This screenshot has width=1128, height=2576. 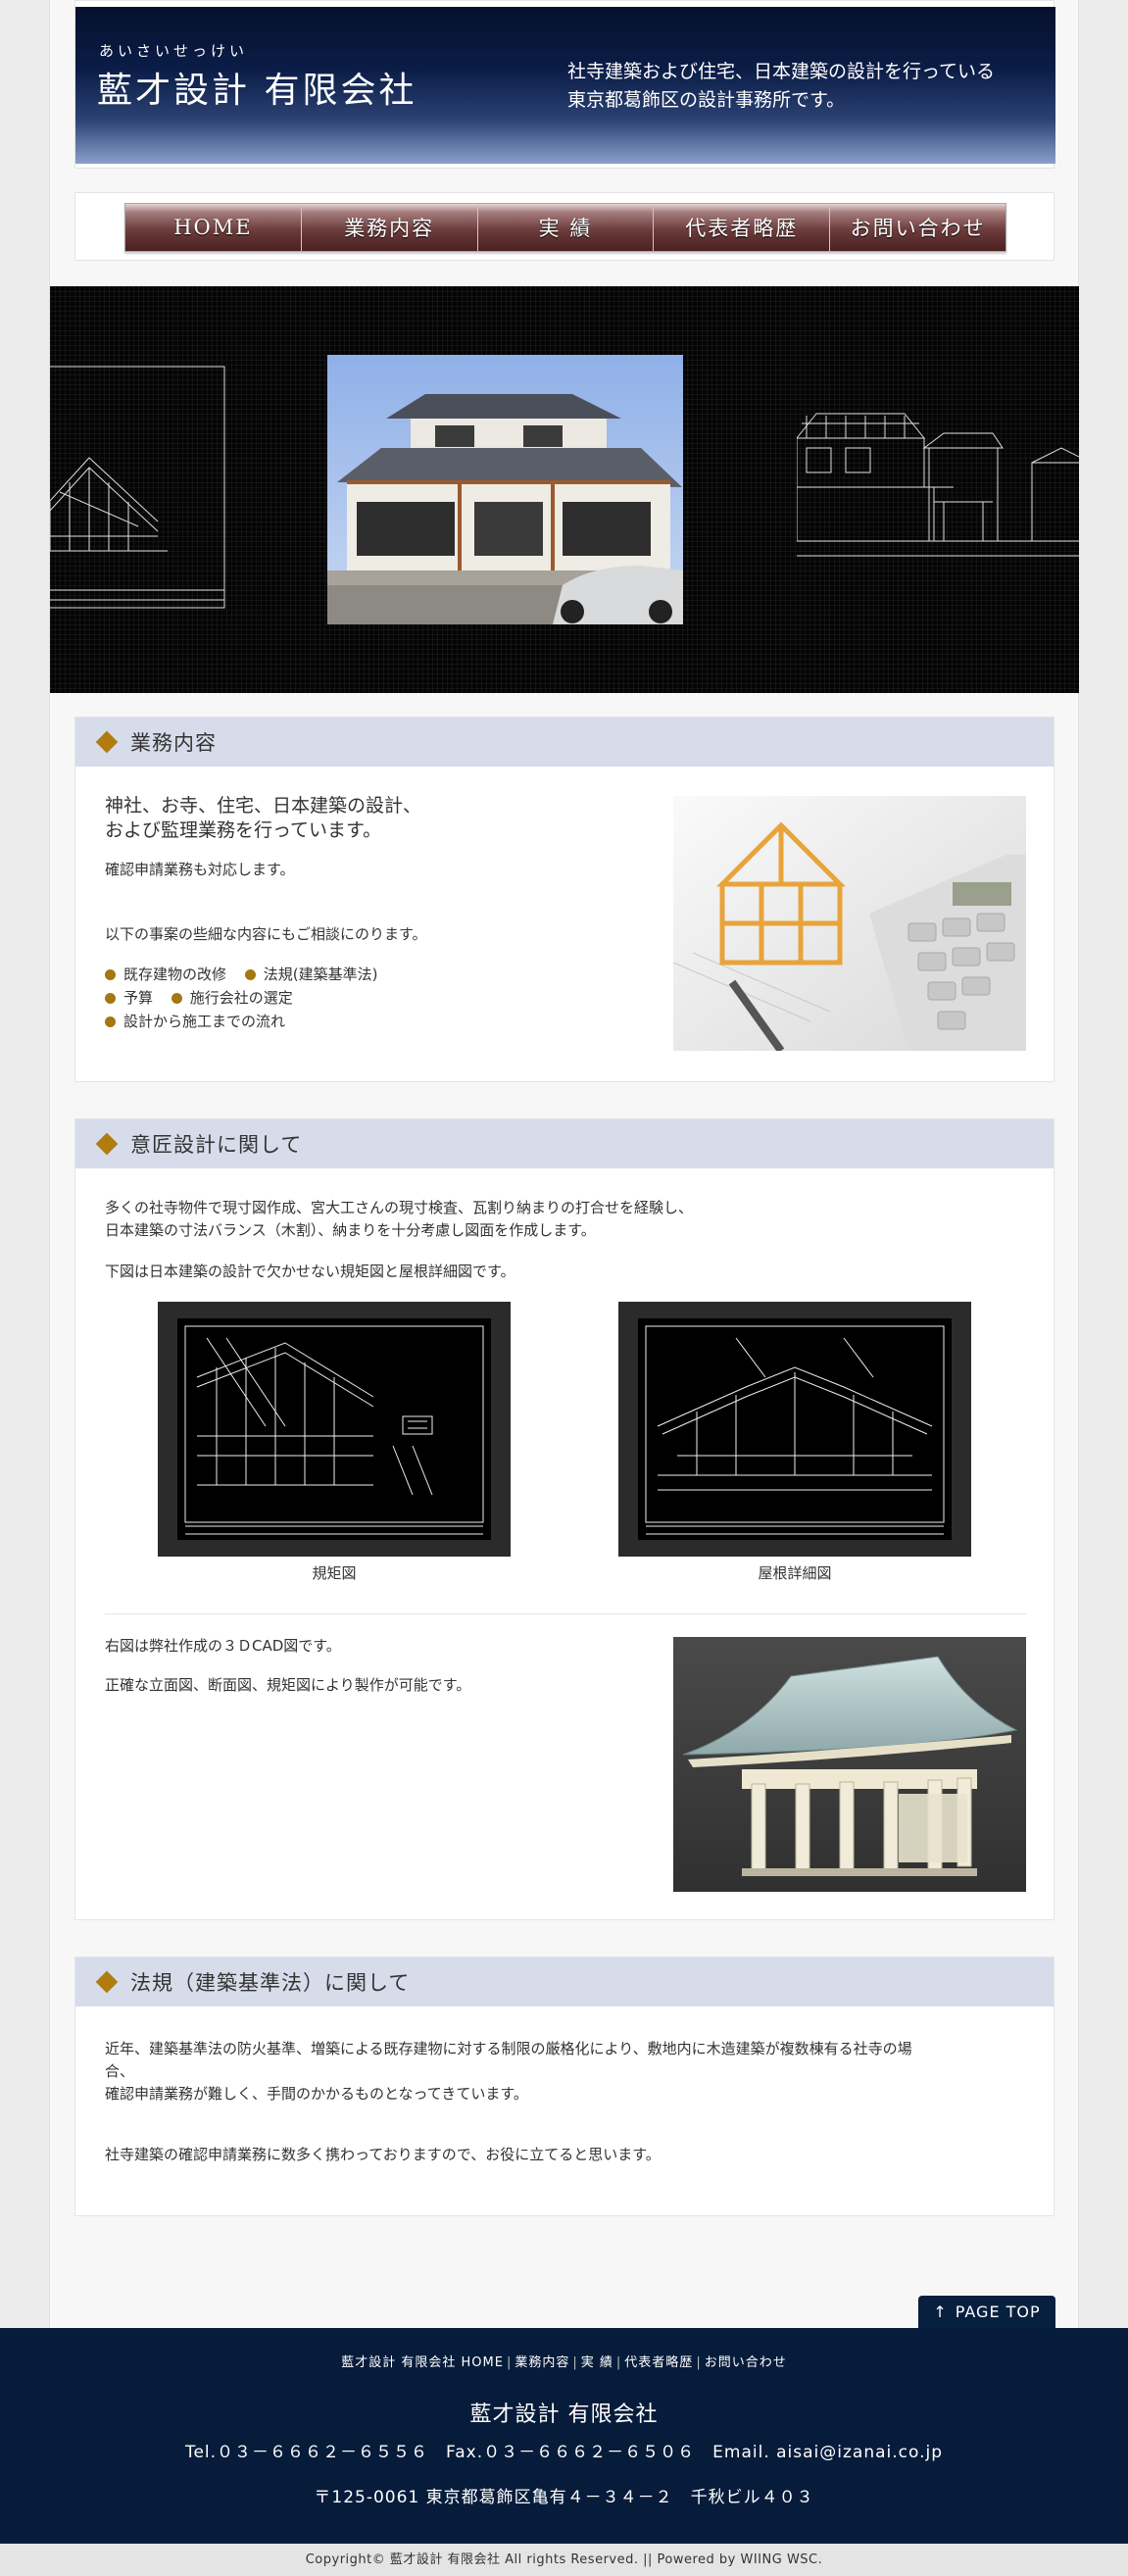 I want to click on nav-works-label: 実 績, so click(x=565, y=228).